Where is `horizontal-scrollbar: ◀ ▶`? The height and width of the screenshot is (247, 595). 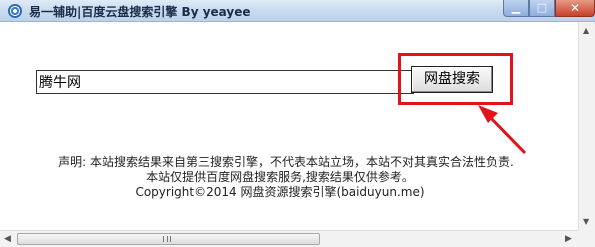
horizontal-scrollbar: ◀ ▶ is located at coordinates (289, 238).